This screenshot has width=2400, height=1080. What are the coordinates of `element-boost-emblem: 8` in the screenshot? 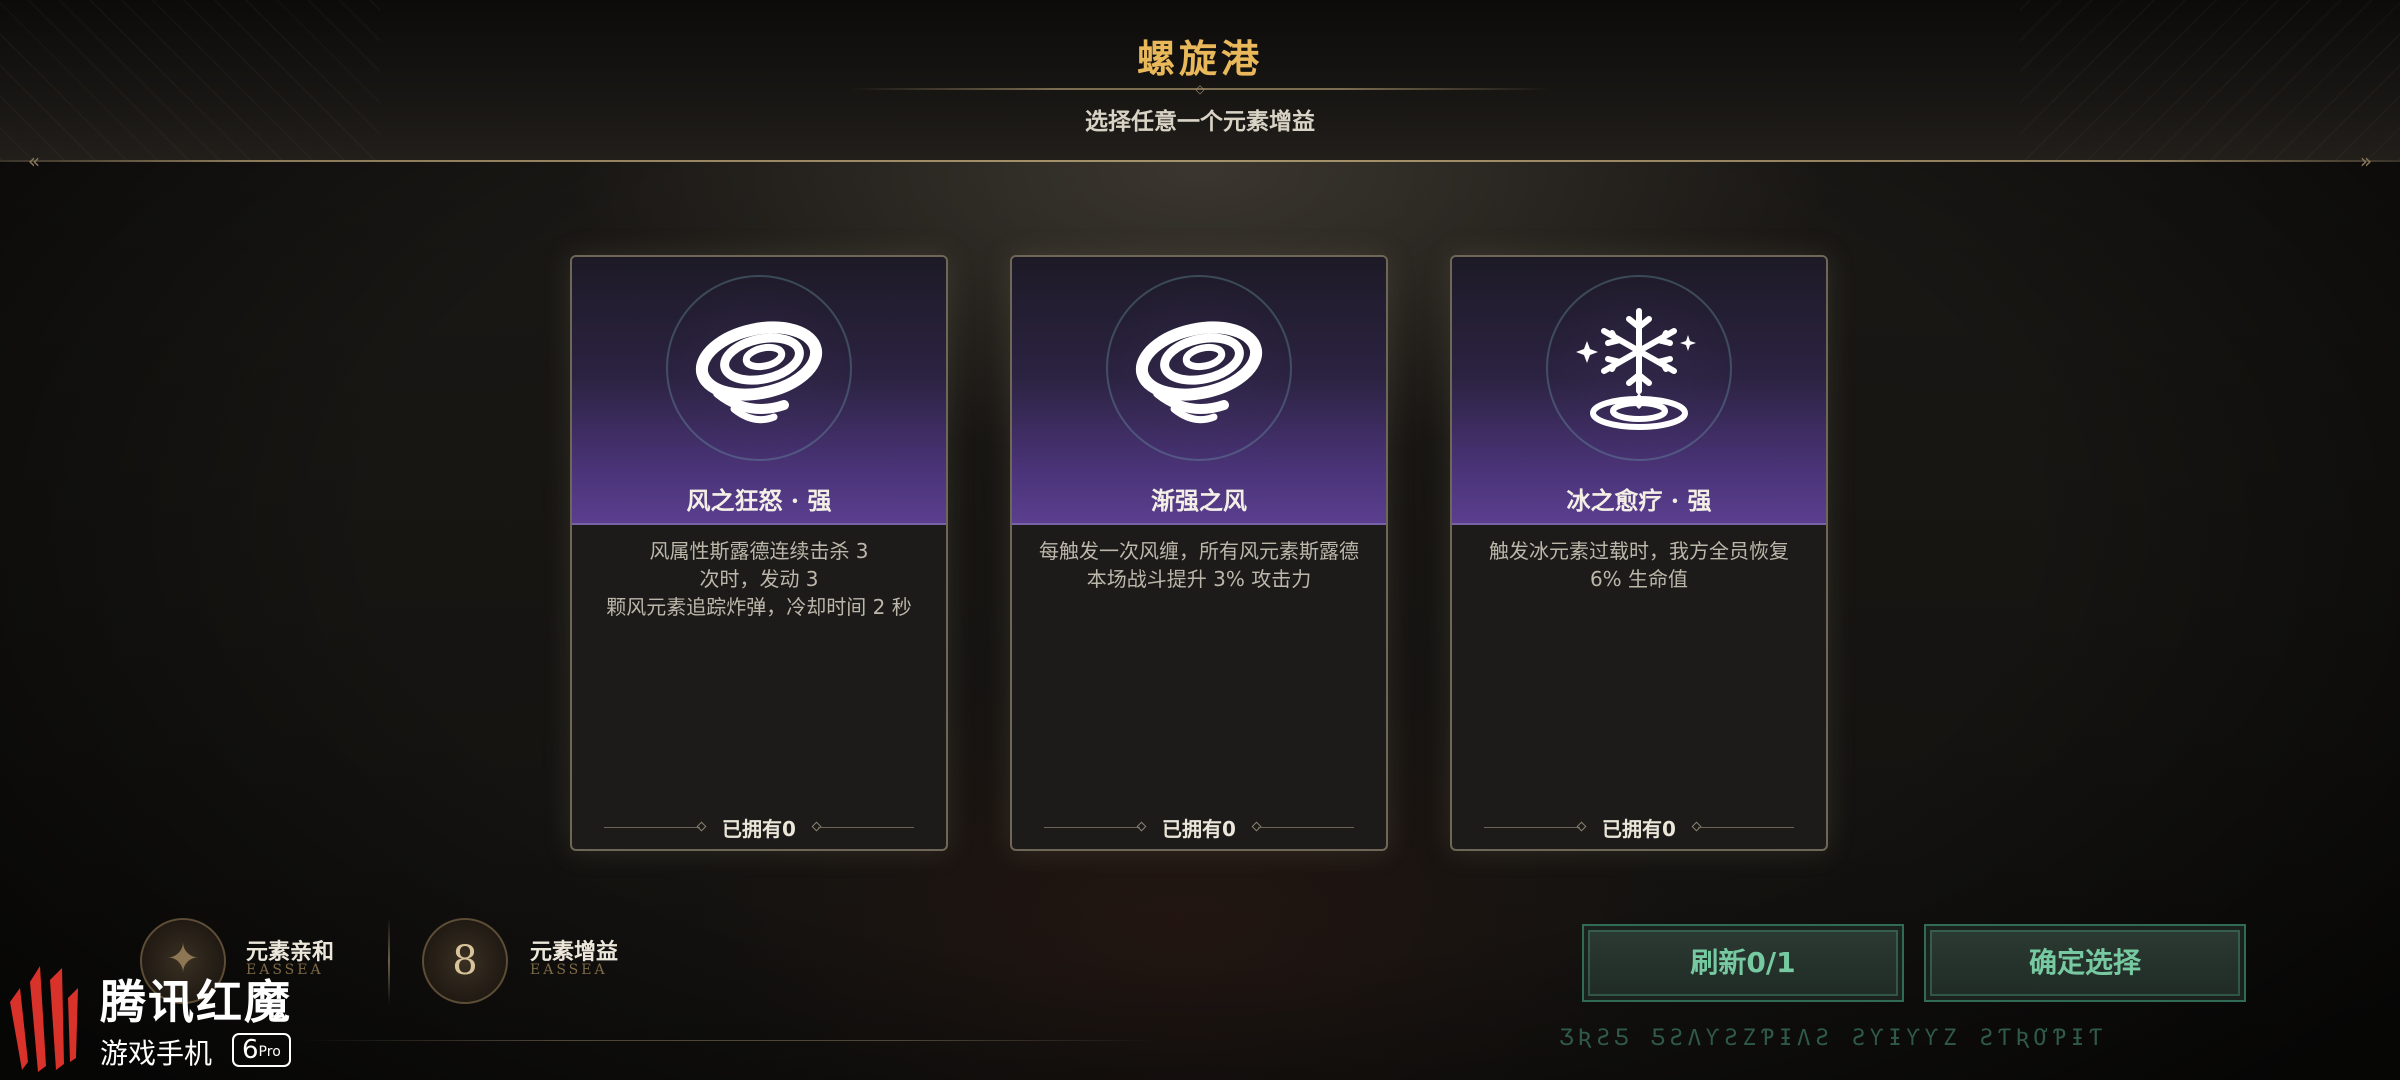 It's located at (465, 961).